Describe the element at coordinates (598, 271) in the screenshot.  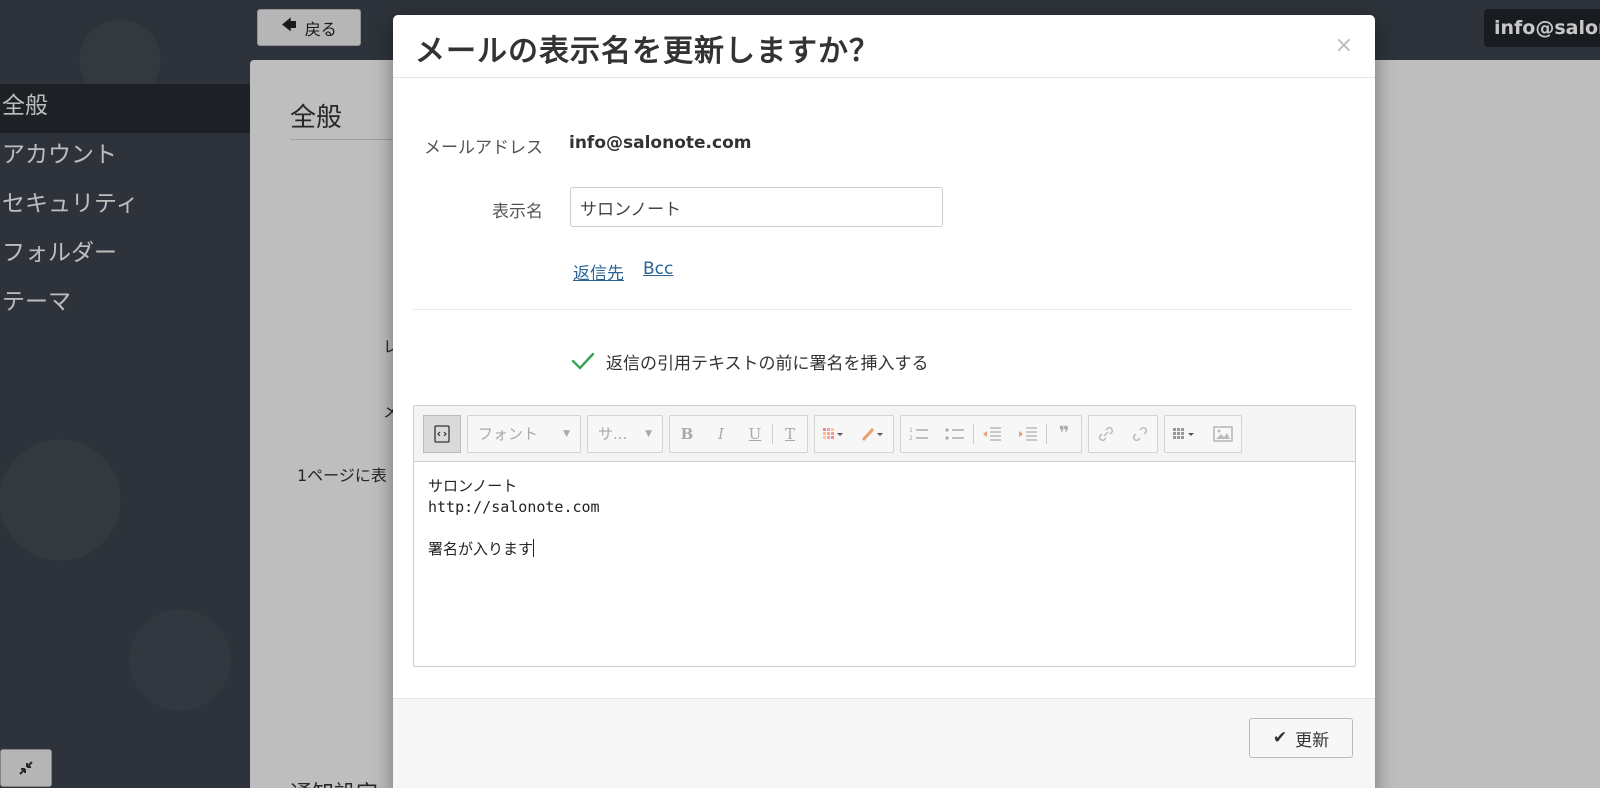
I see `reply-to-link: 返信先` at that location.